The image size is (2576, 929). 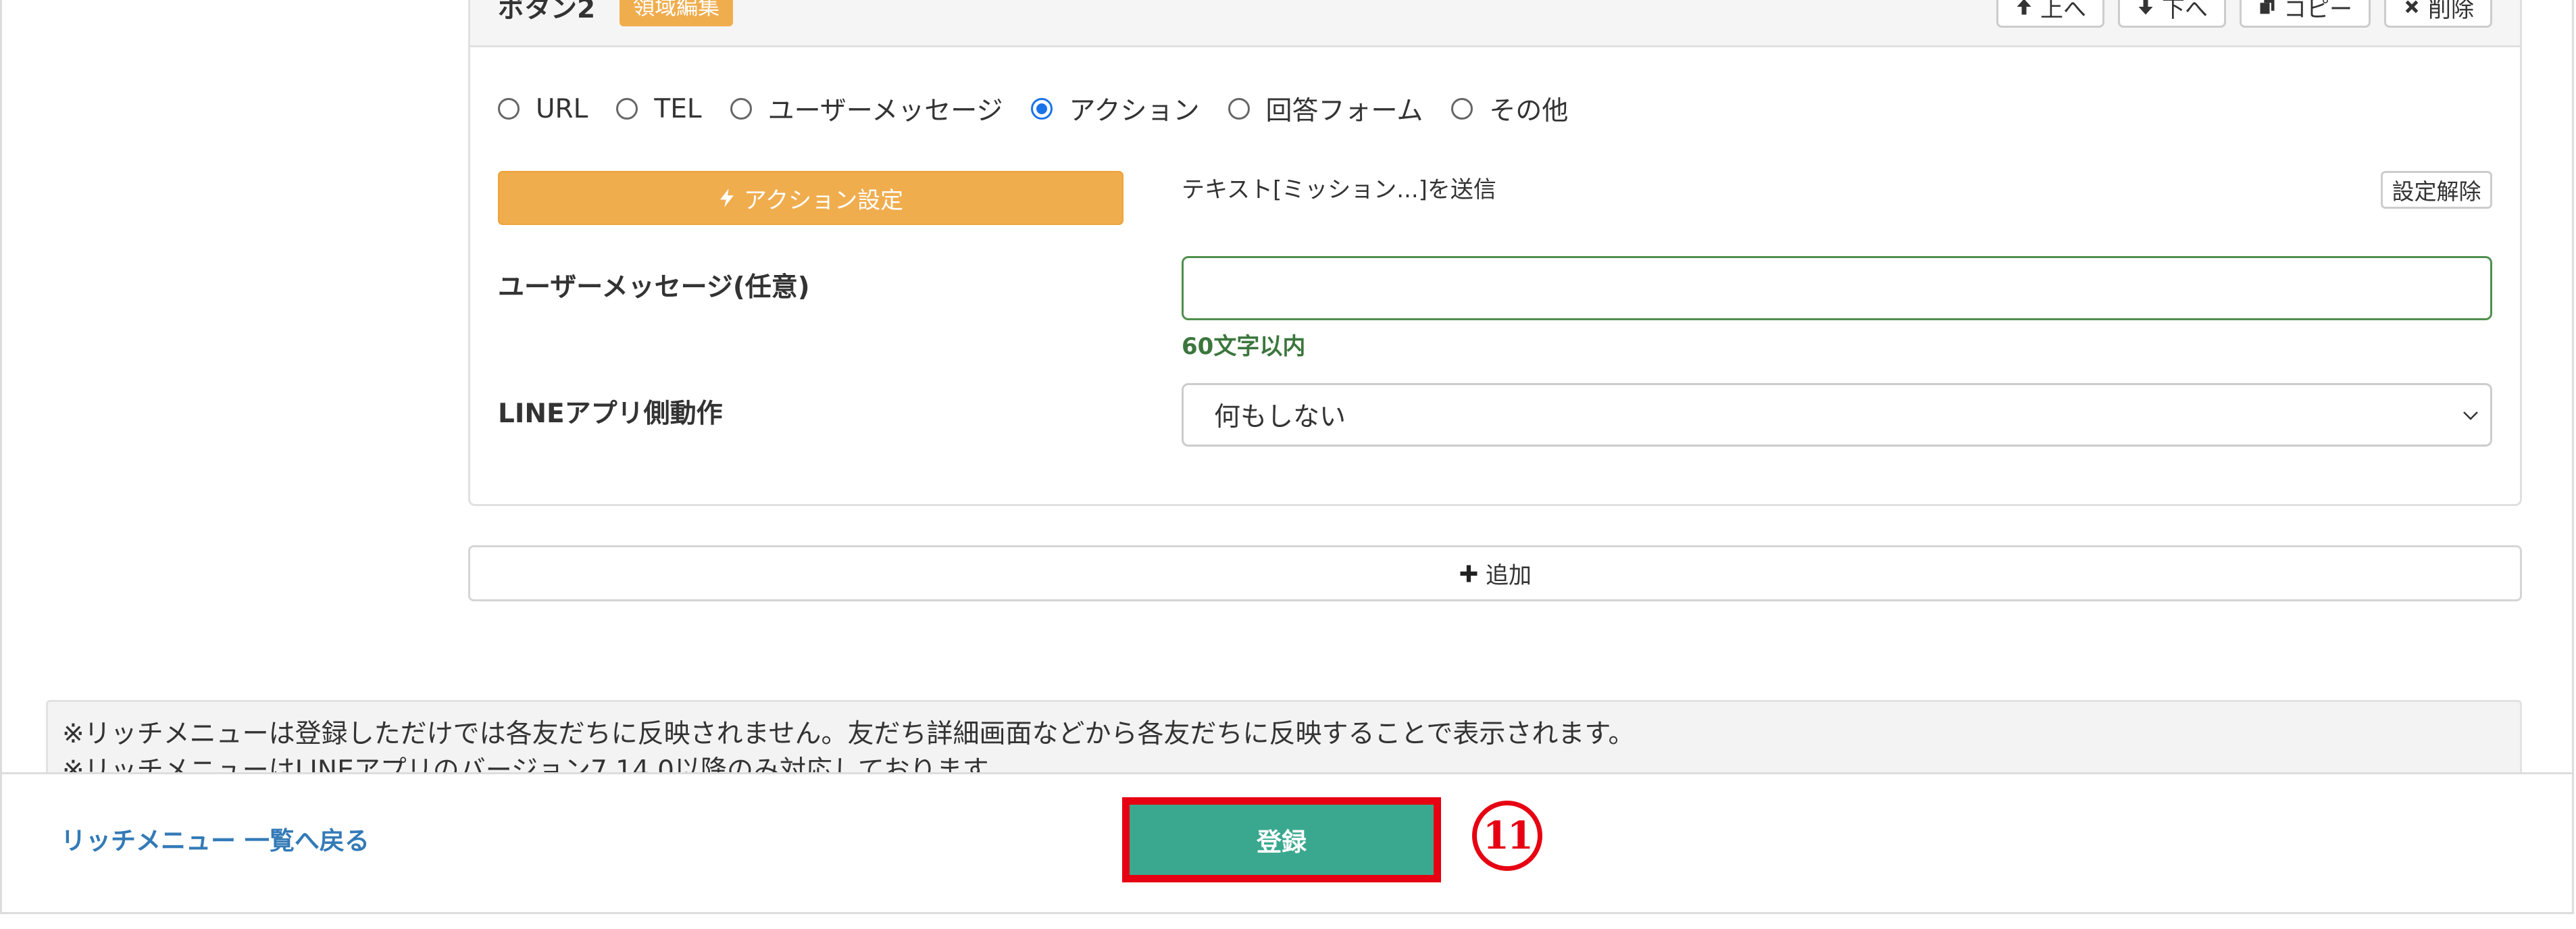 I want to click on radio-option-action: アクション, so click(x=1115, y=109).